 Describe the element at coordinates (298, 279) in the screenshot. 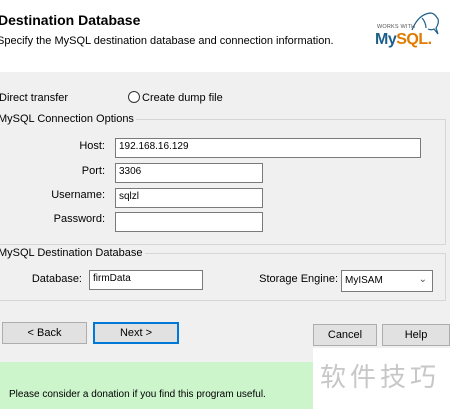

I see `storage-engine-label: Storage Engine:` at that location.